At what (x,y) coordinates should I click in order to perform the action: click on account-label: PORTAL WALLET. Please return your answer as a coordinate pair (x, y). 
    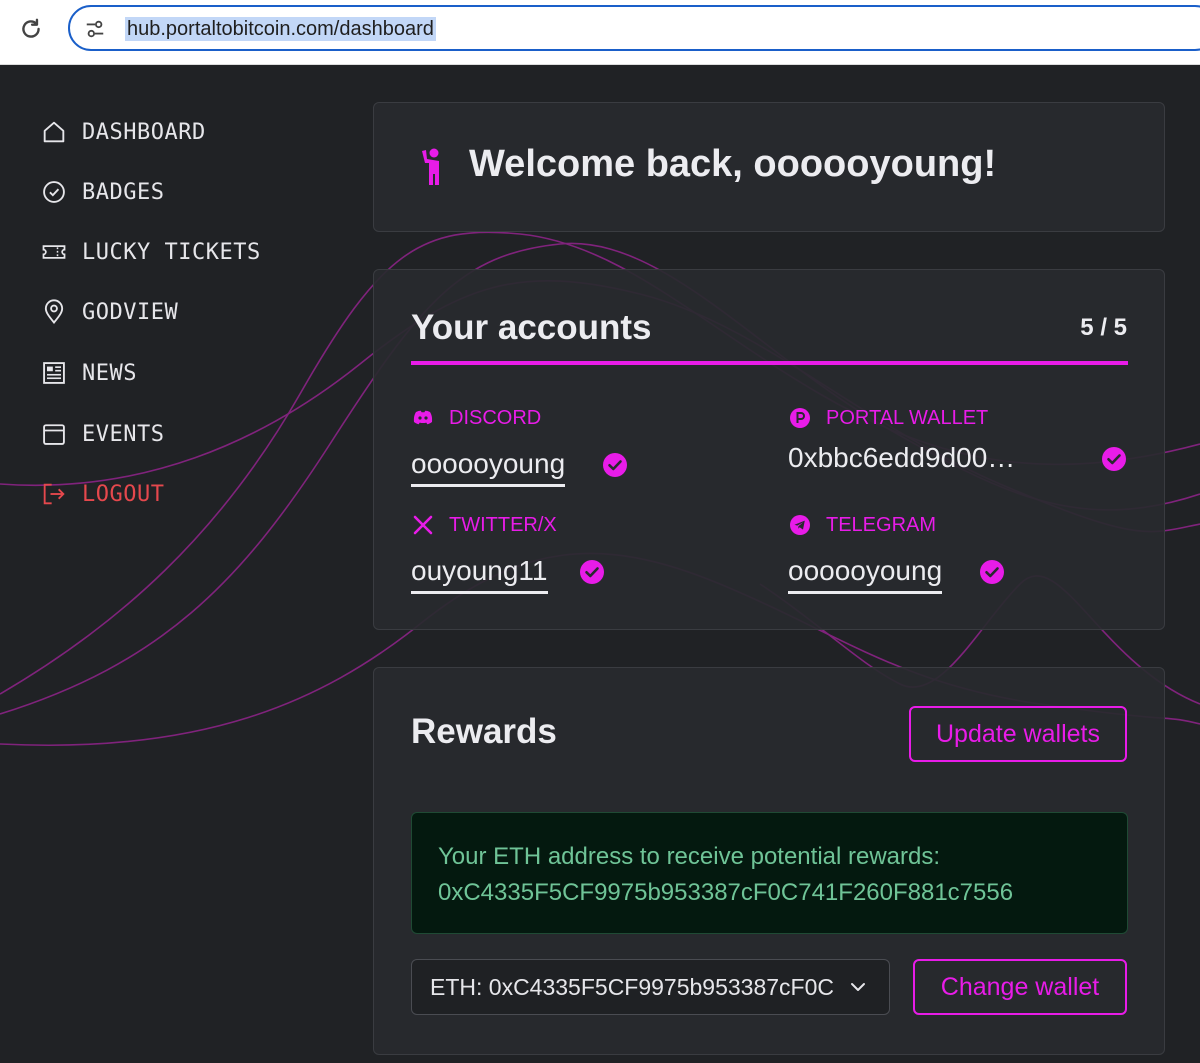
    Looking at the image, I should click on (888, 418).